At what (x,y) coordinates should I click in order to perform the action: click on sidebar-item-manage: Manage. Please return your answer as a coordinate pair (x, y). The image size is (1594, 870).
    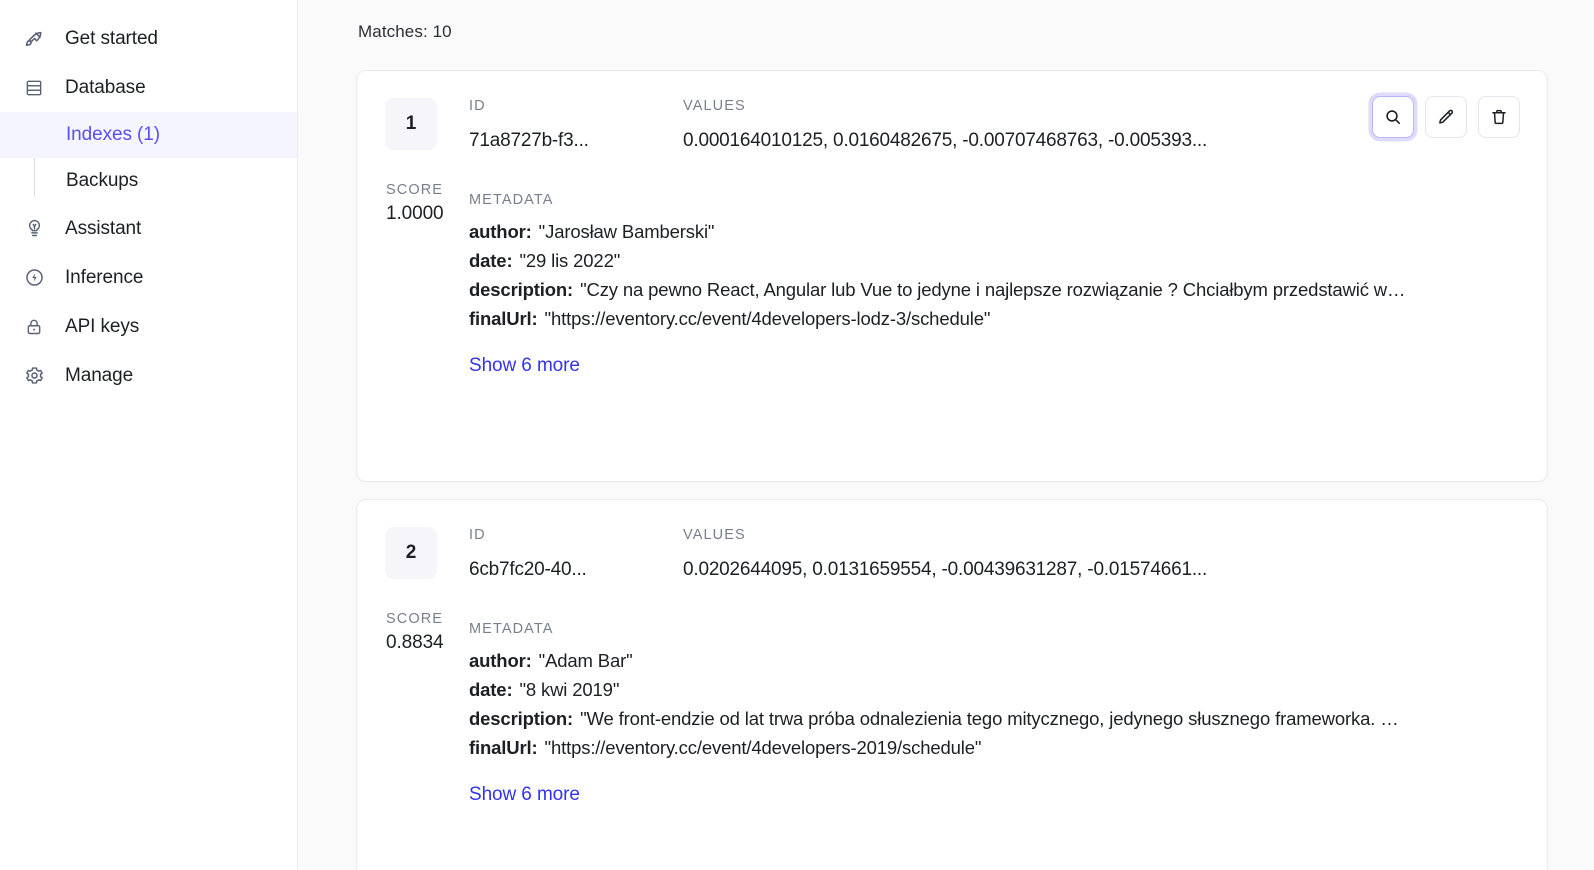
    Looking at the image, I should click on (148, 375).